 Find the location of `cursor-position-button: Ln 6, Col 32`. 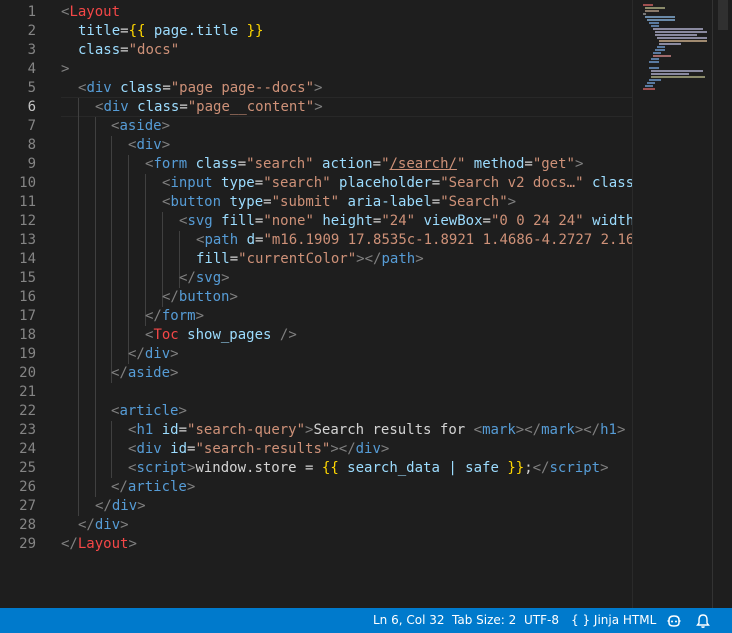

cursor-position-button: Ln 6, Col 32 is located at coordinates (409, 620).